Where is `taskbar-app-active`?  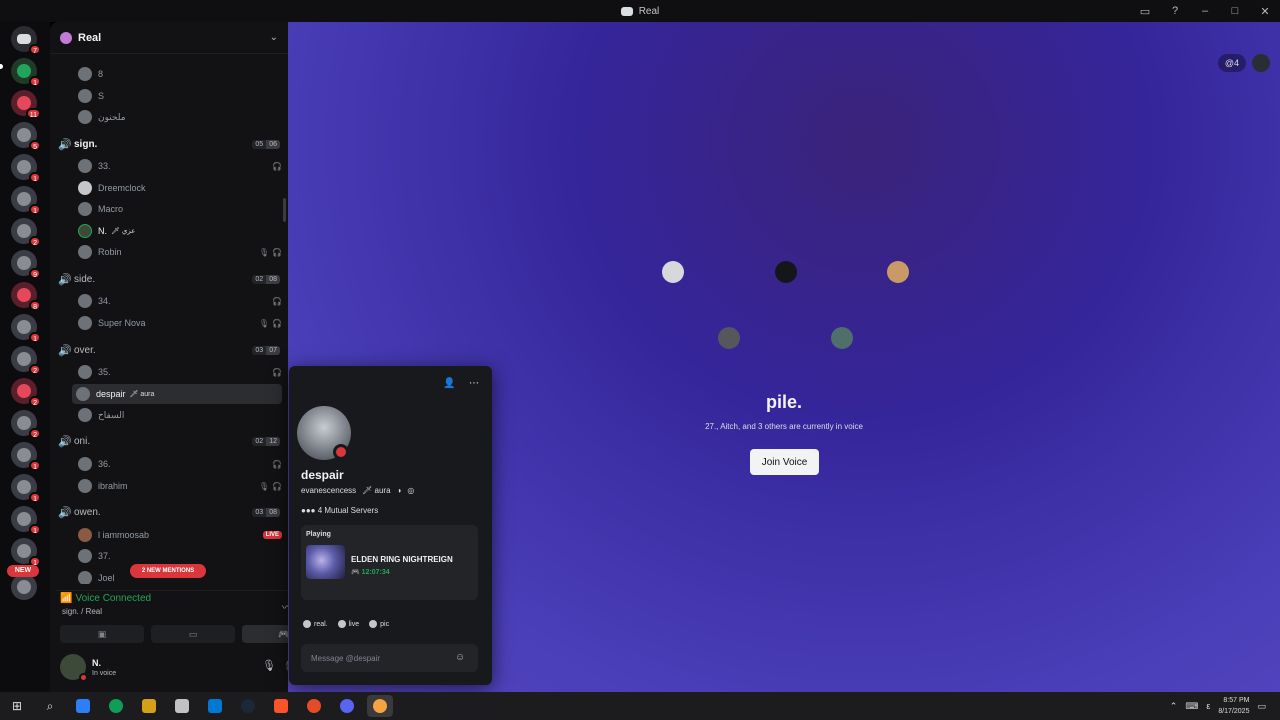 taskbar-app-active is located at coordinates (380, 706).